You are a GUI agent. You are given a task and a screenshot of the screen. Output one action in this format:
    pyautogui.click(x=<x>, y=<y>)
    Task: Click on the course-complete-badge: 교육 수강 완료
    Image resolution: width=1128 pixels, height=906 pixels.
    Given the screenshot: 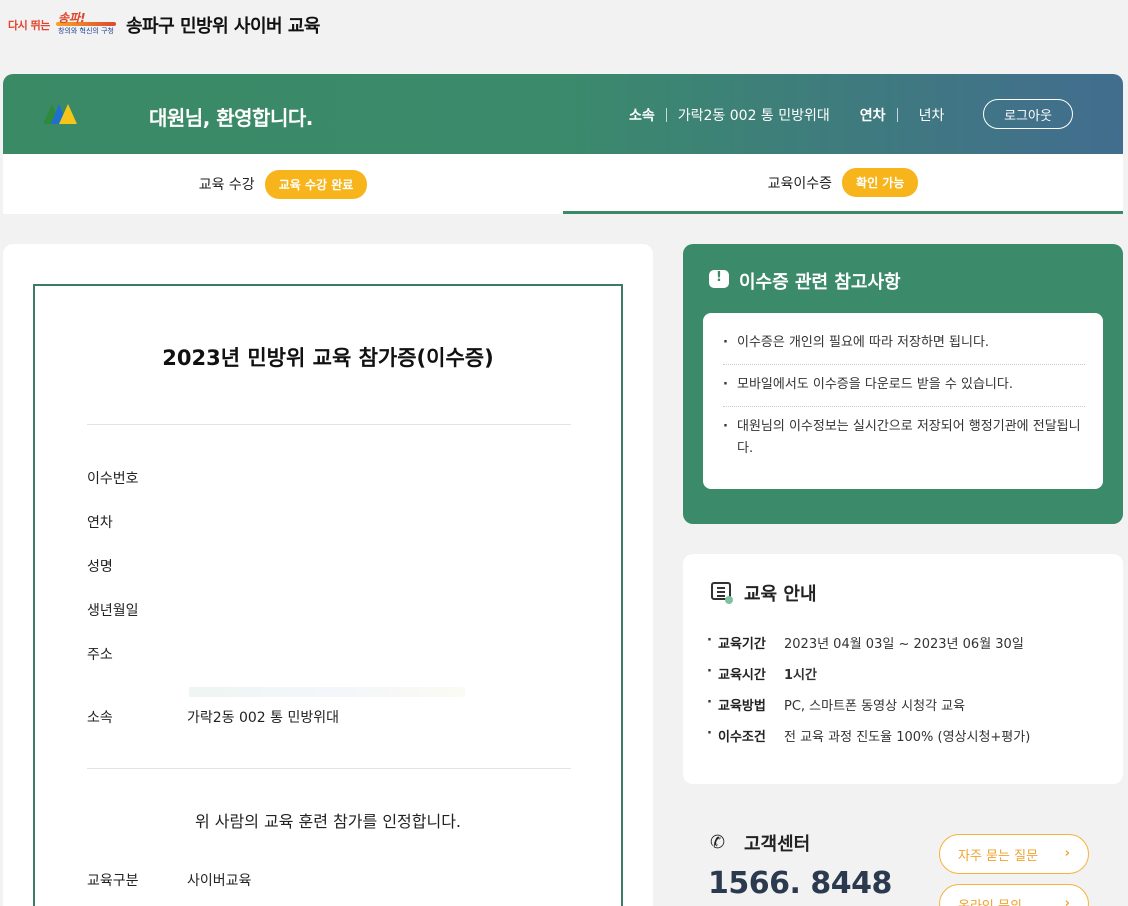 What is the action you would take?
    pyautogui.click(x=316, y=184)
    